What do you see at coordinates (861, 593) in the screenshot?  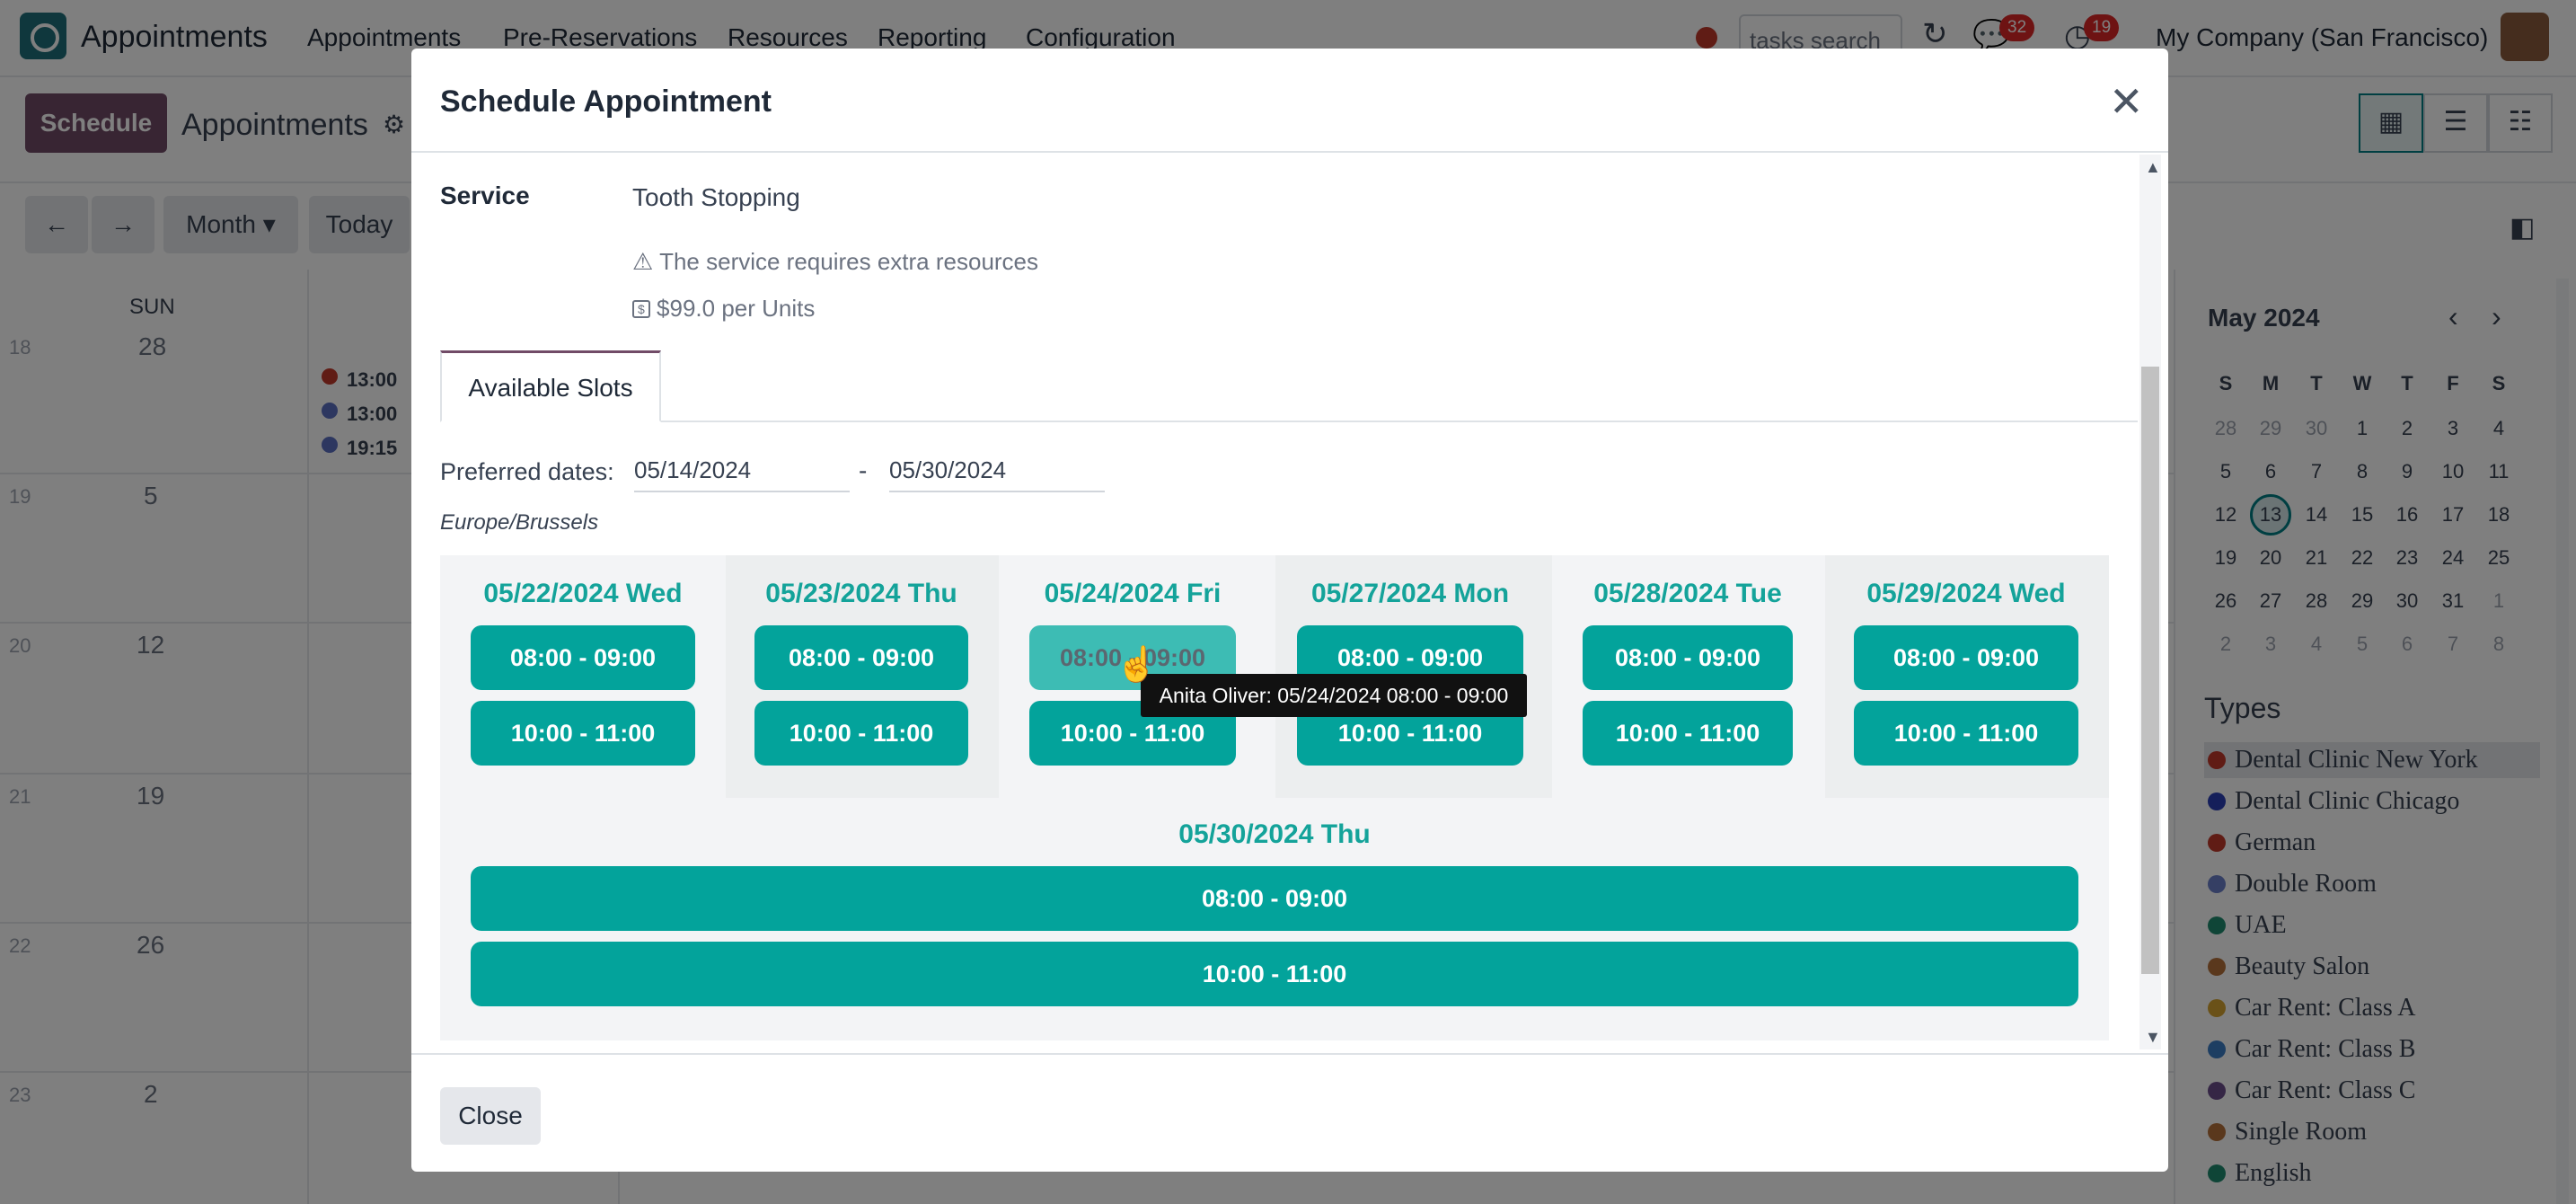 I see `day-header: 05/23/2024 Thu` at bounding box center [861, 593].